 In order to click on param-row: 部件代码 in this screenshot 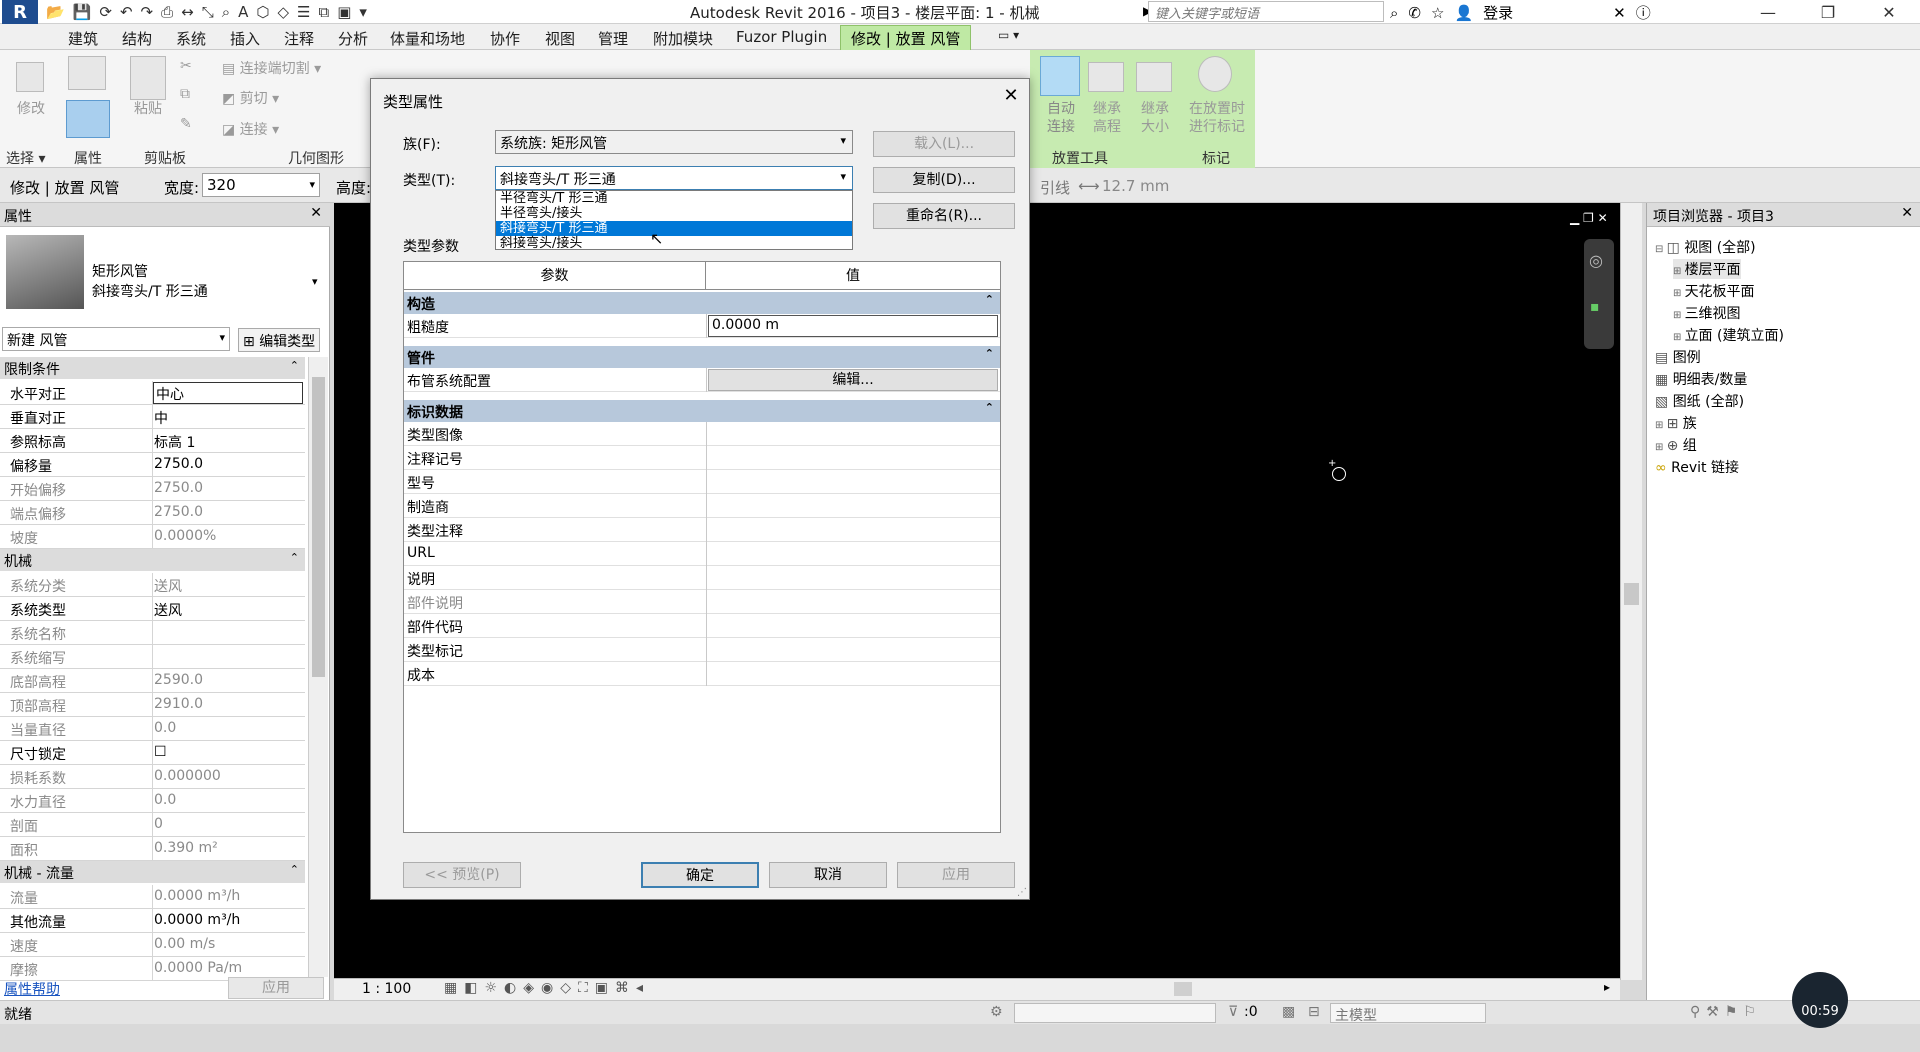, I will do `click(702, 626)`.